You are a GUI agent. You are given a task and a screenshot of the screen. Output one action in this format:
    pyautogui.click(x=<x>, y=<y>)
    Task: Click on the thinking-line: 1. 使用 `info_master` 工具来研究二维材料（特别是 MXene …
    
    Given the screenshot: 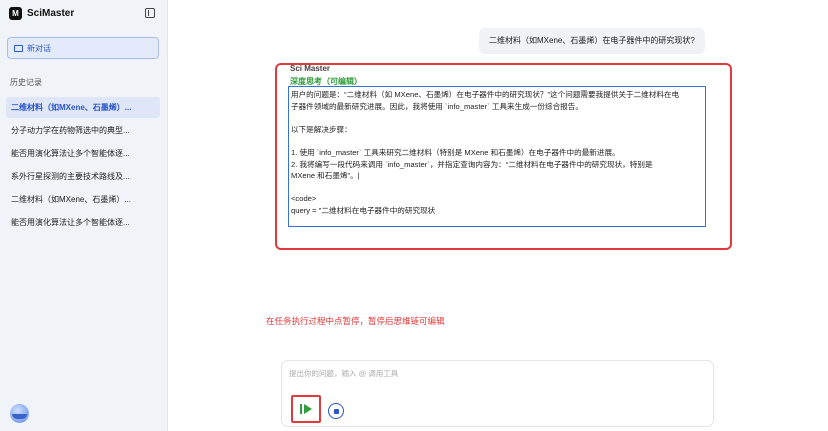 What is the action you would take?
    pyautogui.click(x=455, y=152)
    